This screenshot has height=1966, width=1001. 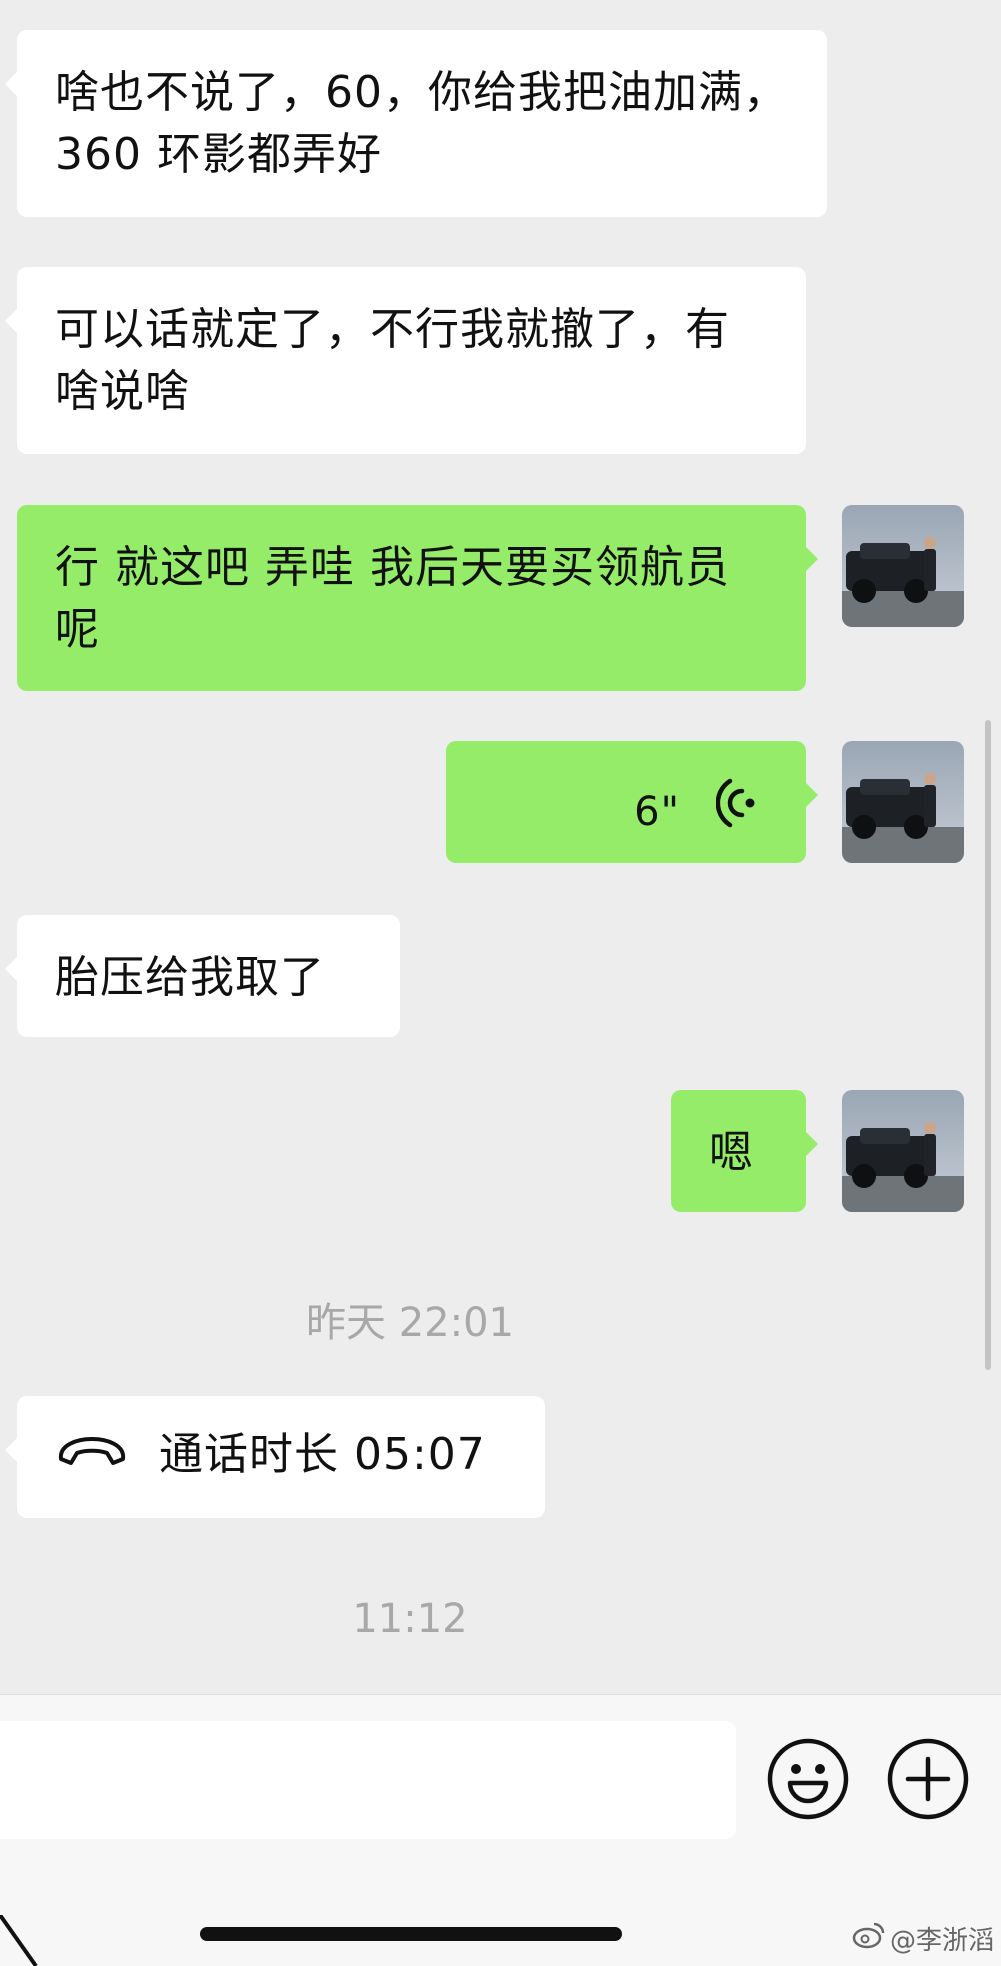 I want to click on message-text: 行 就这吧 弄哇 我后天要买领航员呢, so click(x=392, y=598).